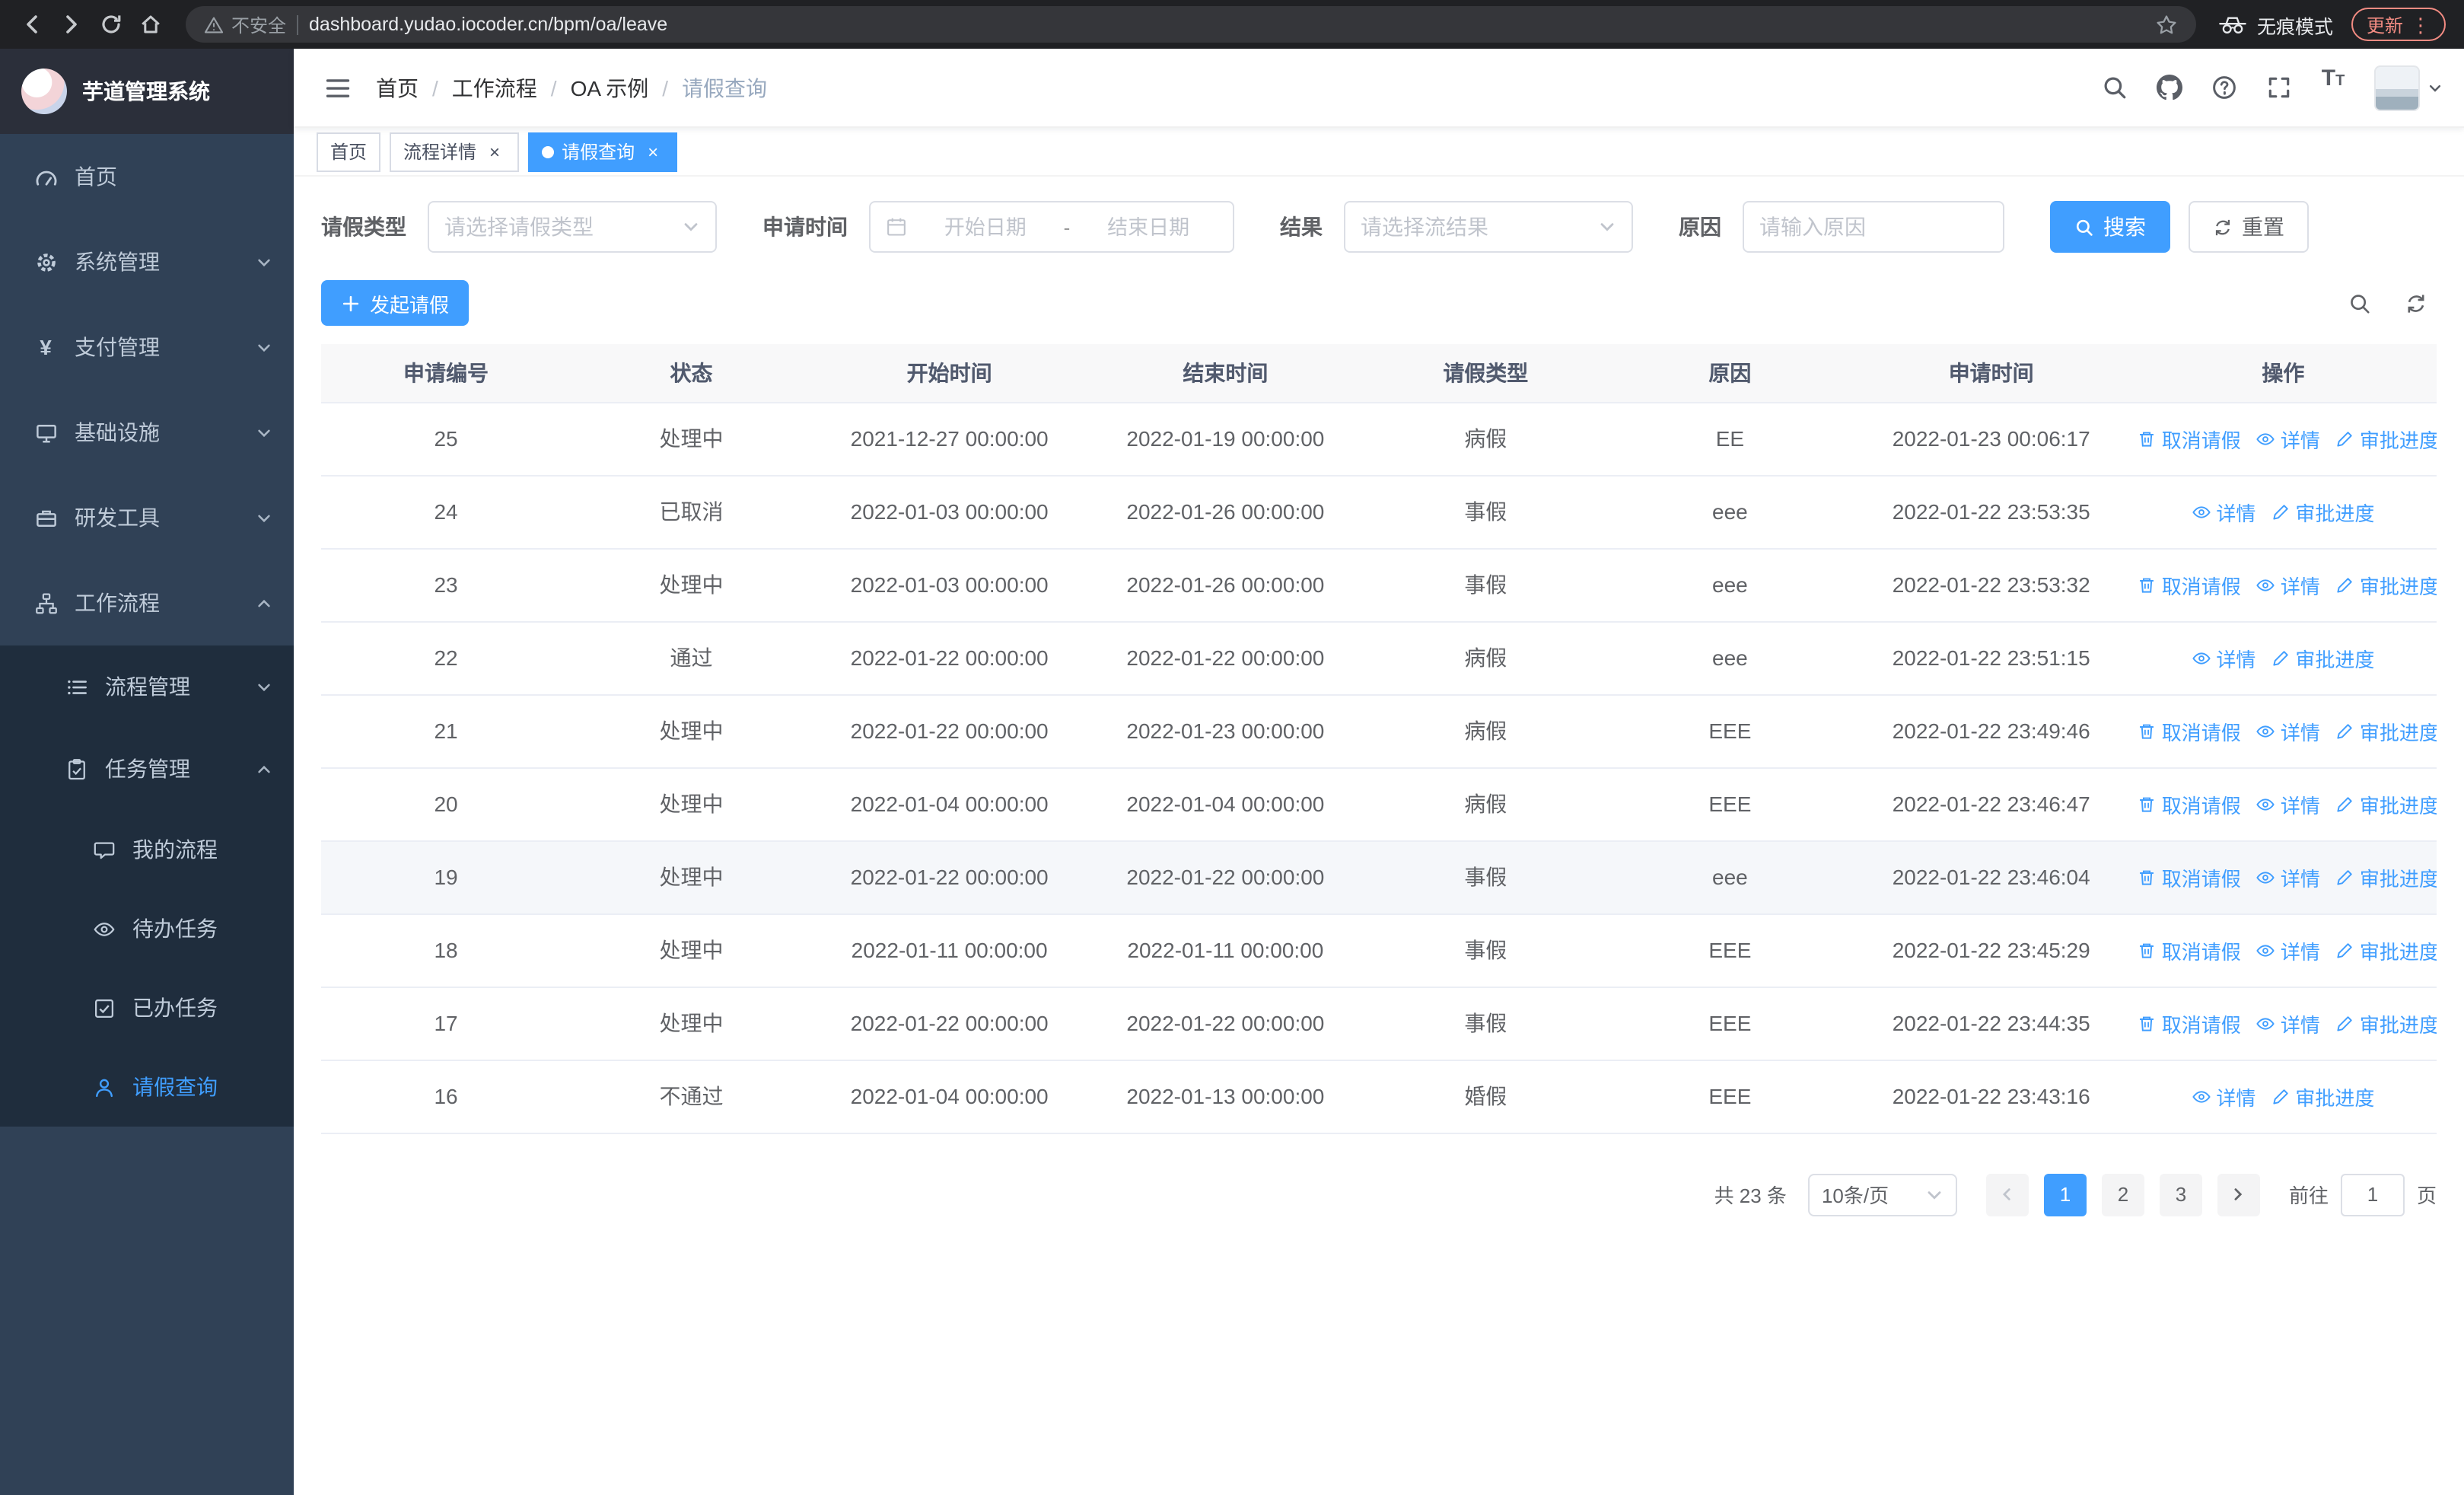 The height and width of the screenshot is (1495, 2464). What do you see at coordinates (2169, 88) in the screenshot?
I see `github-icon` at bounding box center [2169, 88].